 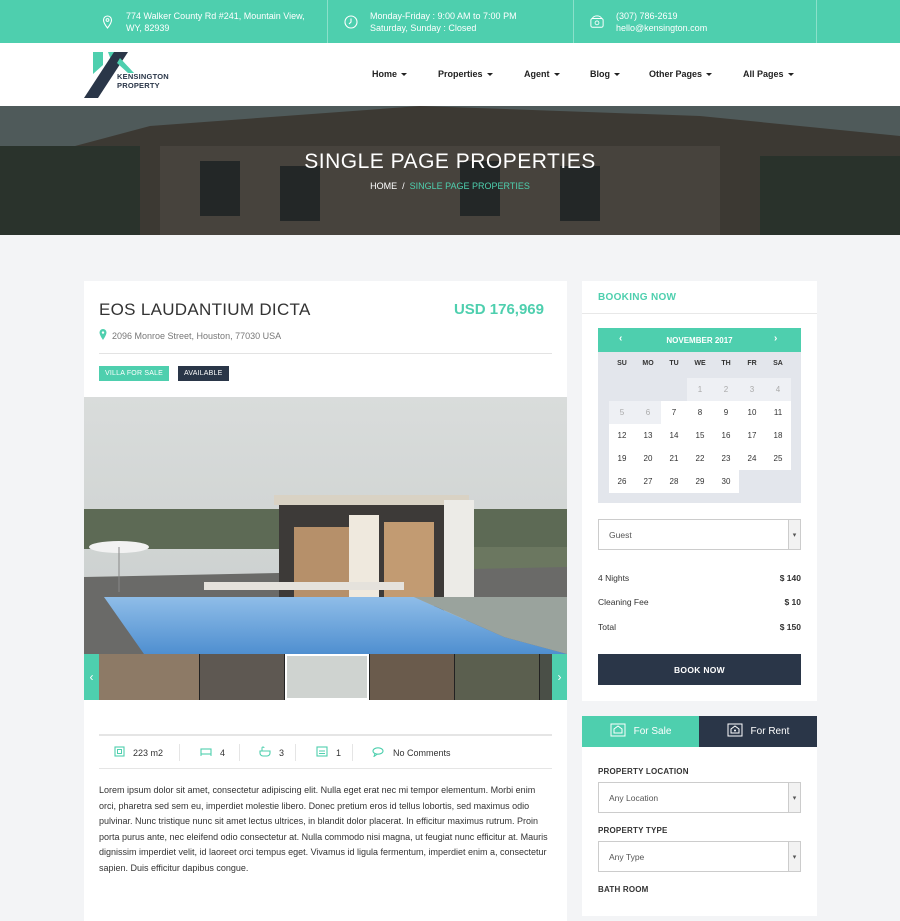 I want to click on garage-icon, so click(x=322, y=752).